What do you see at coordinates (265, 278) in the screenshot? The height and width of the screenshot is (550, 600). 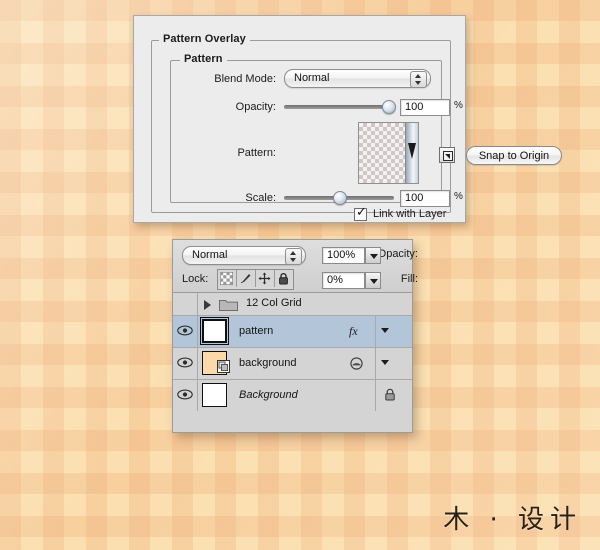 I see `lock-position-icon` at bounding box center [265, 278].